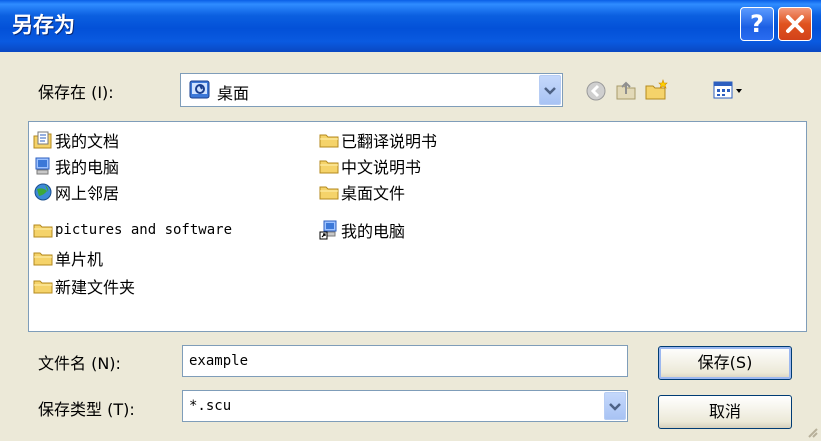 Image resolution: width=821 pixels, height=441 pixels. Describe the element at coordinates (79, 363) in the screenshot. I see `filename-label: 文件名 (N):` at that location.